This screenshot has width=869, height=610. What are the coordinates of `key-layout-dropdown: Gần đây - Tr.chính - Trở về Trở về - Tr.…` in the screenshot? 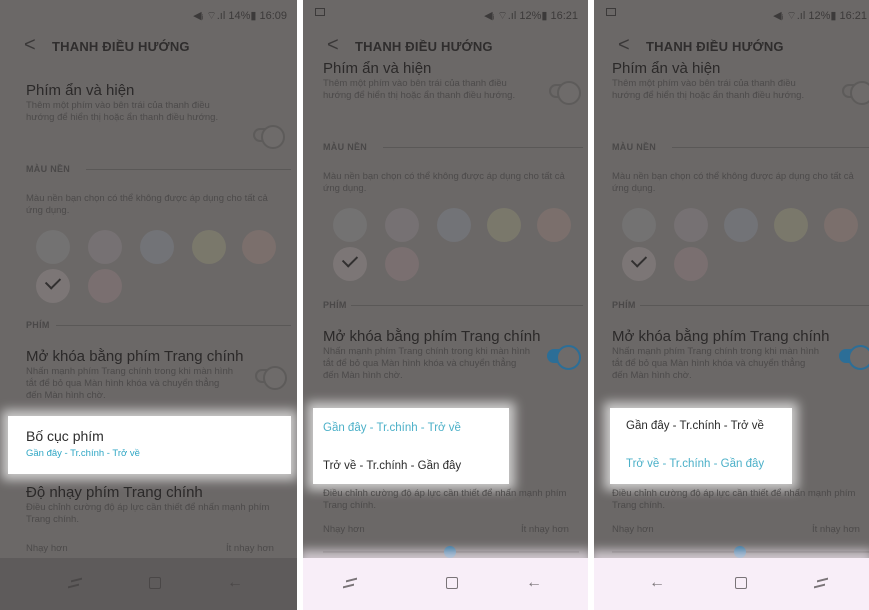 It's located at (701, 446).